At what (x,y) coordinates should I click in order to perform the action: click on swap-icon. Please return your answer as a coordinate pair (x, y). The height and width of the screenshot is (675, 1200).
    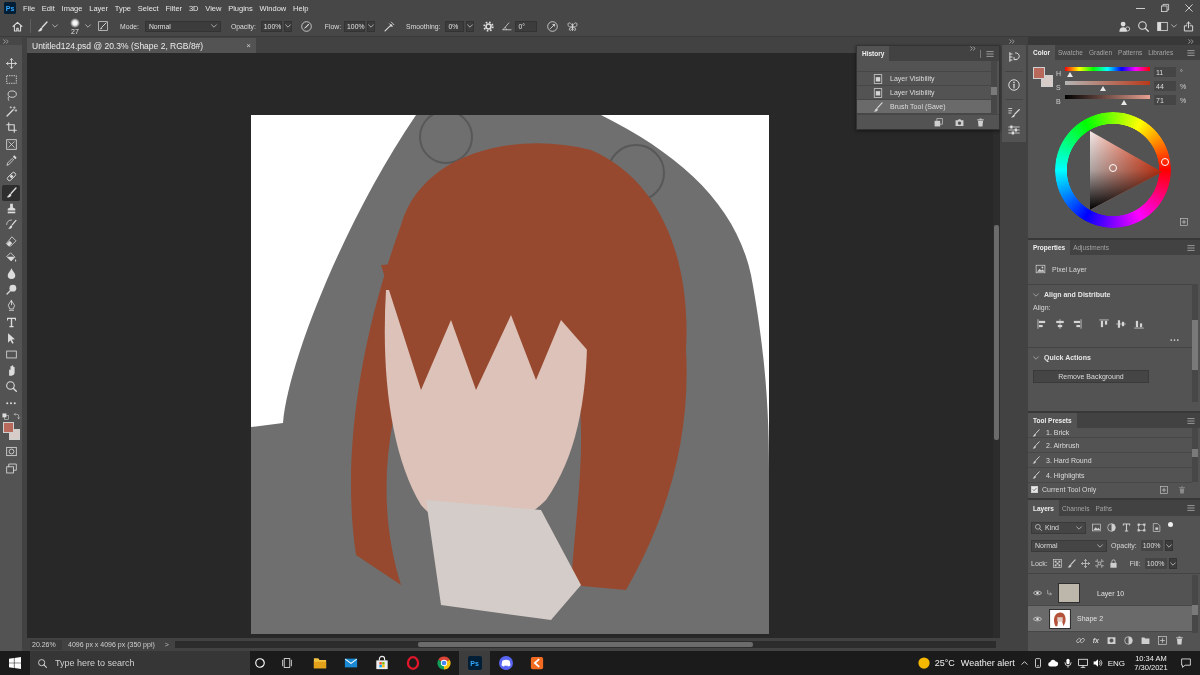
    Looking at the image, I should click on (16, 417).